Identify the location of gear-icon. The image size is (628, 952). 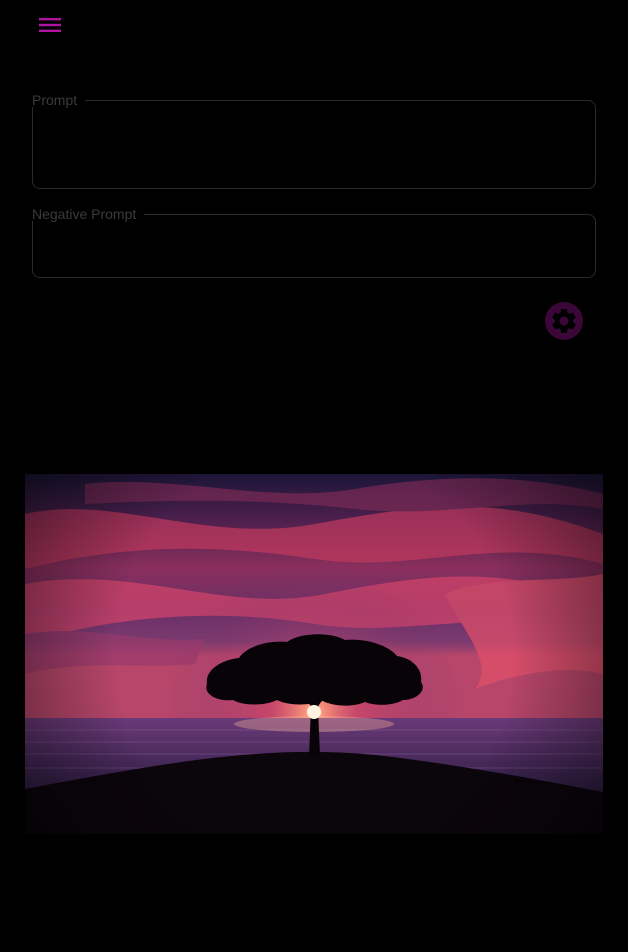
(564, 321).